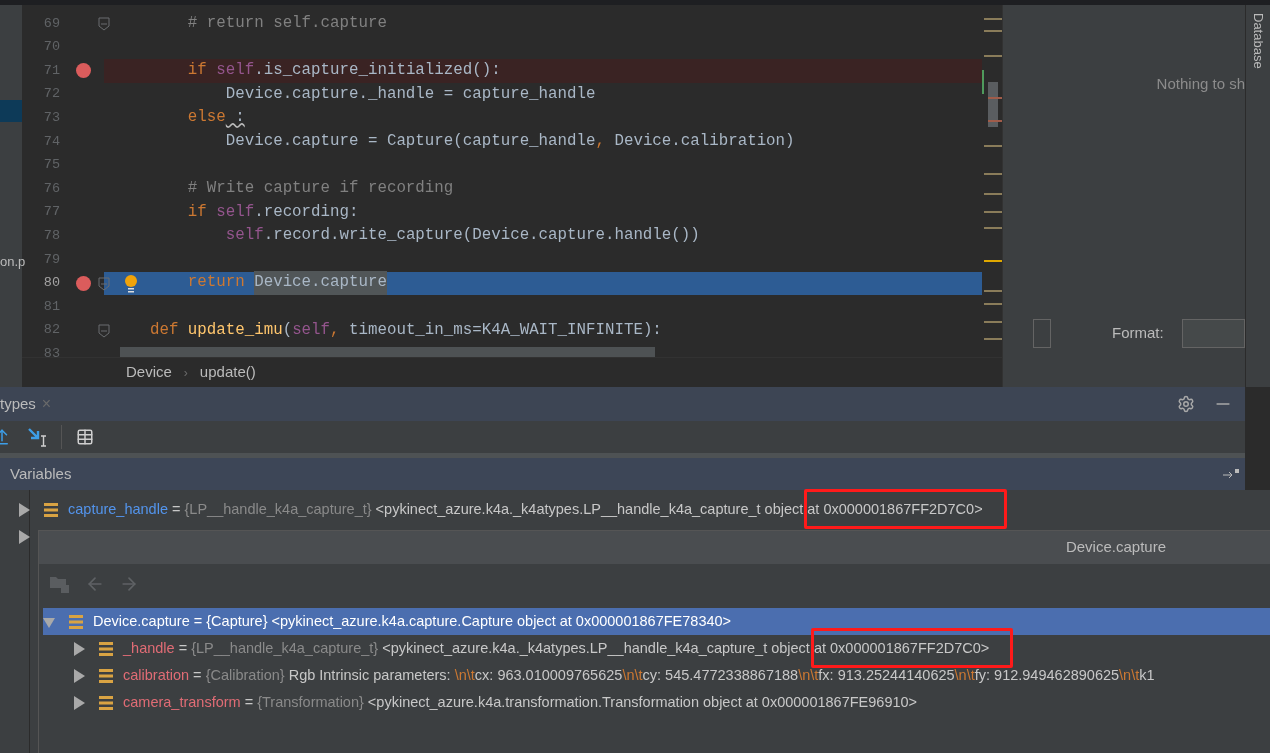 The width and height of the screenshot is (1270, 753). I want to click on format-field, so click(1213, 333).